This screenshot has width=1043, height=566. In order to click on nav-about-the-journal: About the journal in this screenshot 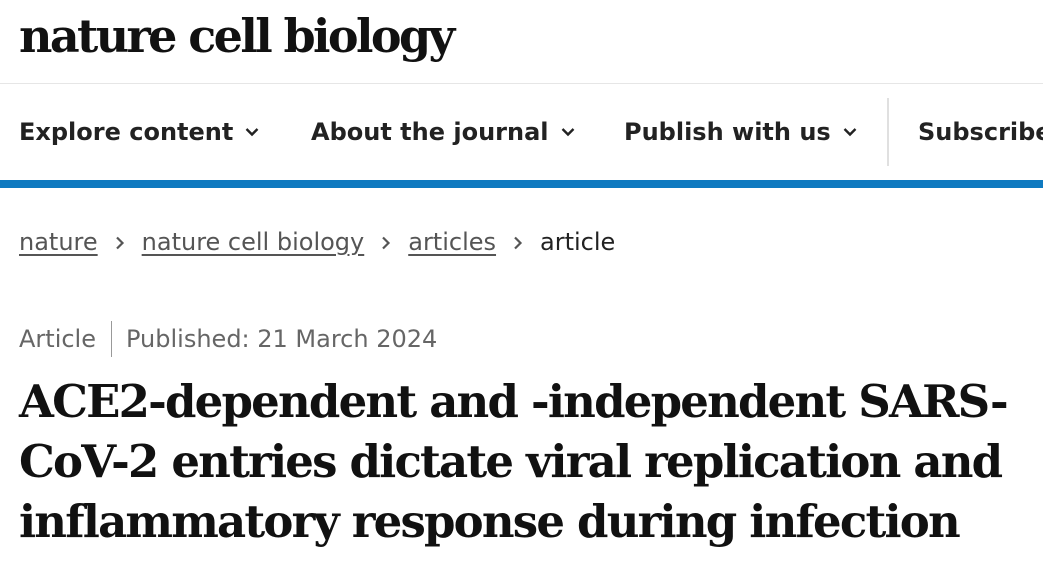, I will do `click(443, 132)`.